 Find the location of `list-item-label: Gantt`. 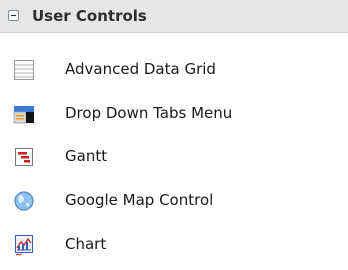

list-item-label: Gantt is located at coordinates (86, 156).